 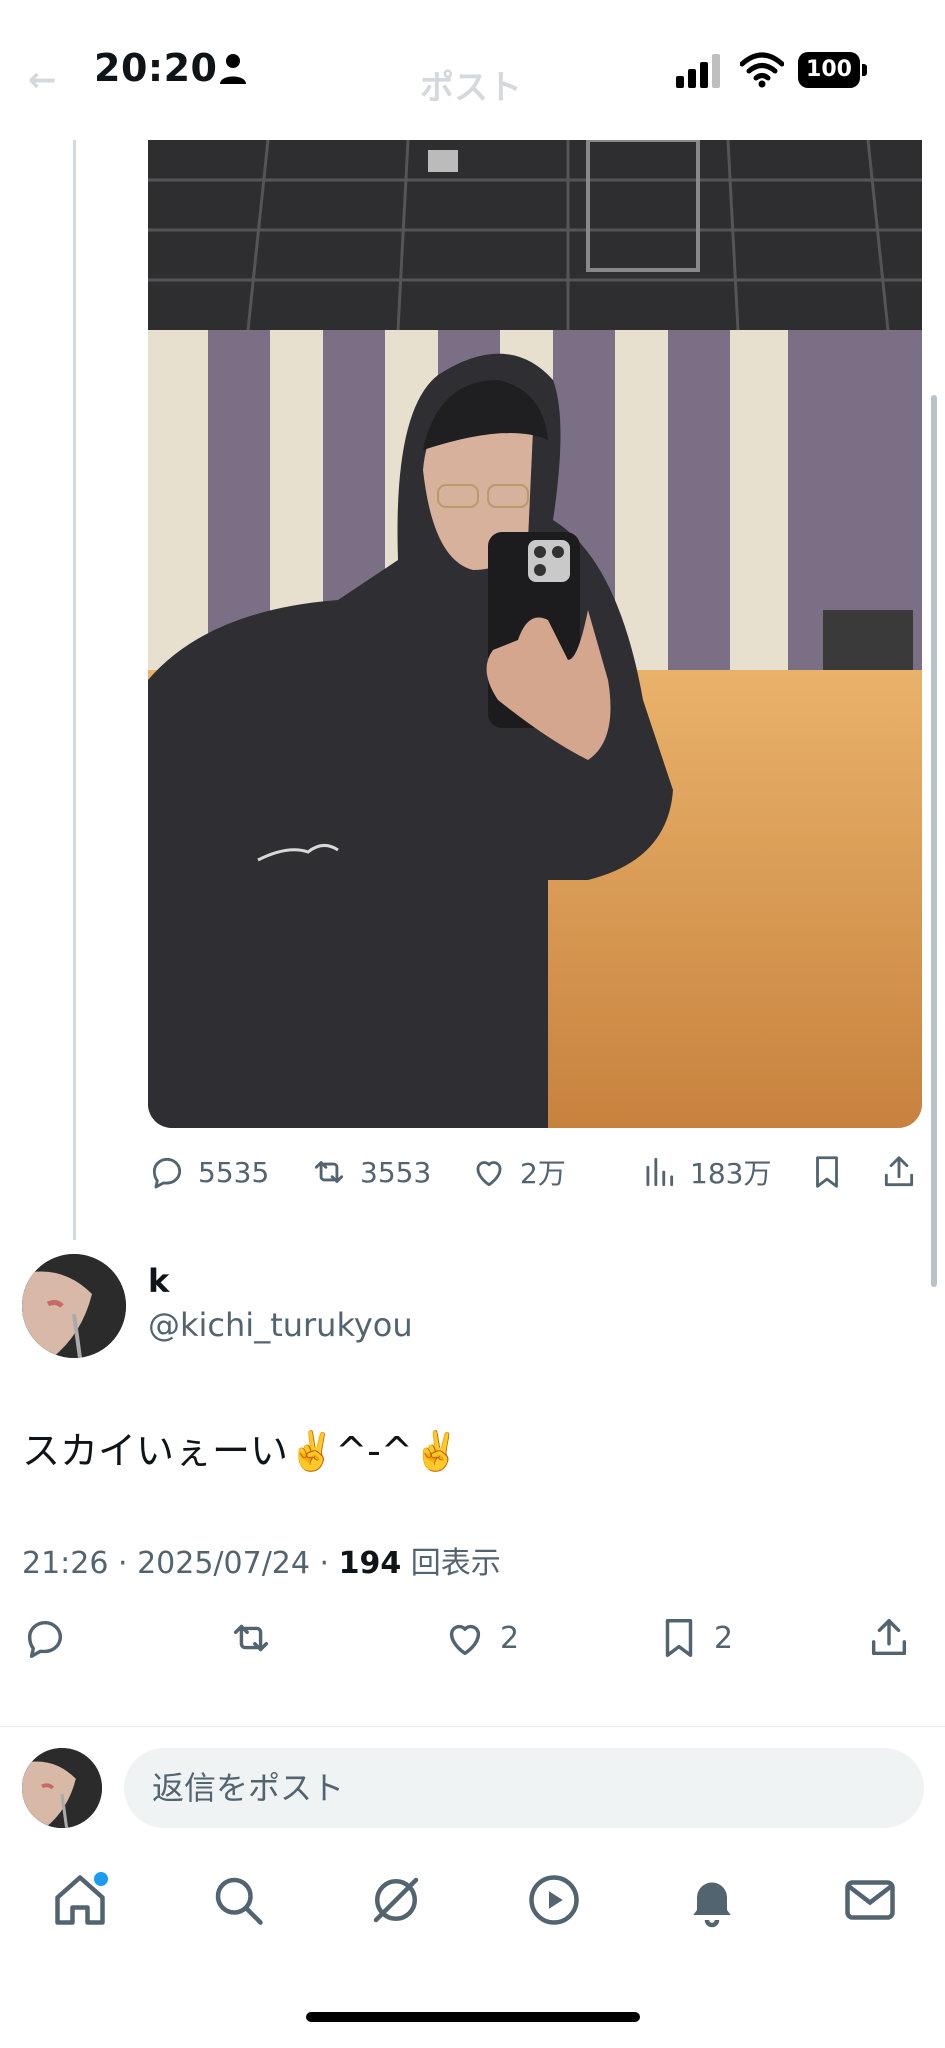 I want to click on repost-button: 3553, so click(x=370, y=1172).